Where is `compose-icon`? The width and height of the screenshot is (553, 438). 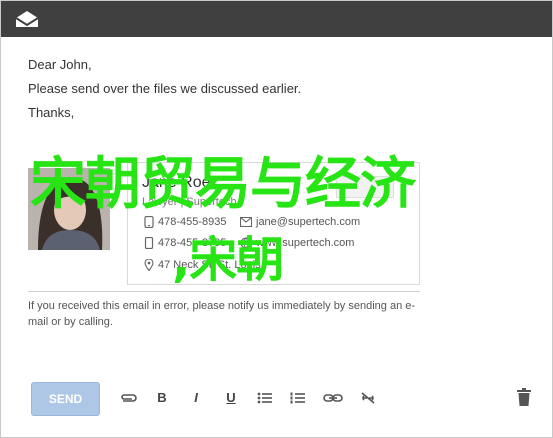 compose-icon is located at coordinates (27, 19).